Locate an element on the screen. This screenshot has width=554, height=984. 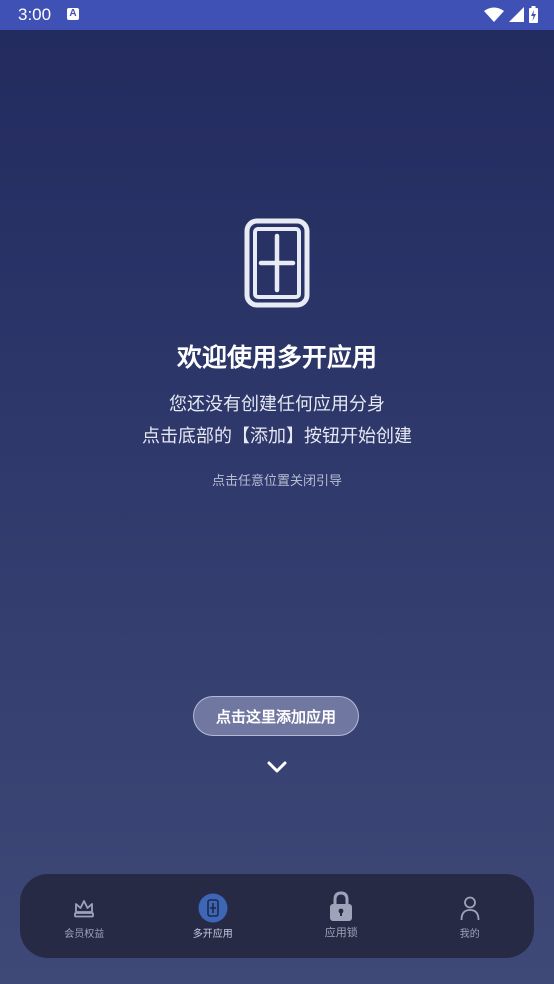
guide-line-2: 点击底部的【添加】按钮开始创建 is located at coordinates (277, 436).